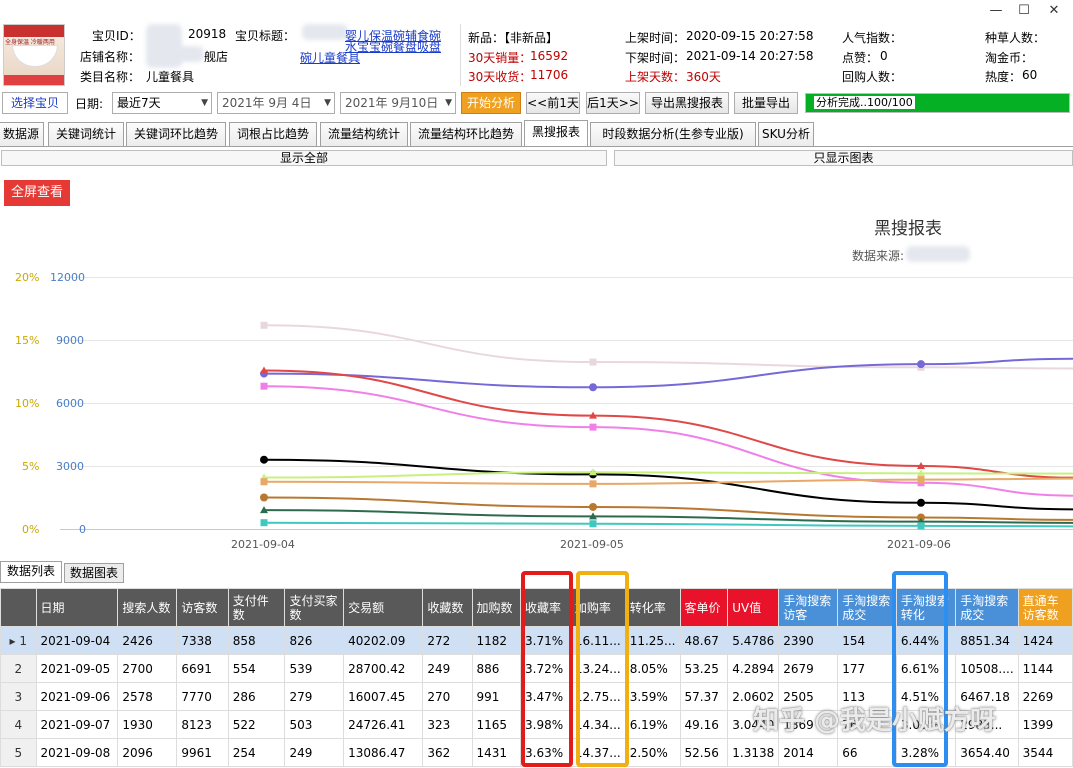 The image size is (1073, 768). Describe the element at coordinates (753, 607) in the screenshot. I see `column-header: UV值` at that location.